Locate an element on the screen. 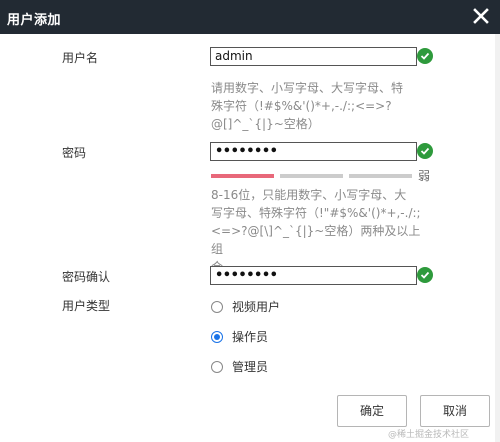 The width and height of the screenshot is (500, 442). radio-label-operator: 操作员 is located at coordinates (250, 336).